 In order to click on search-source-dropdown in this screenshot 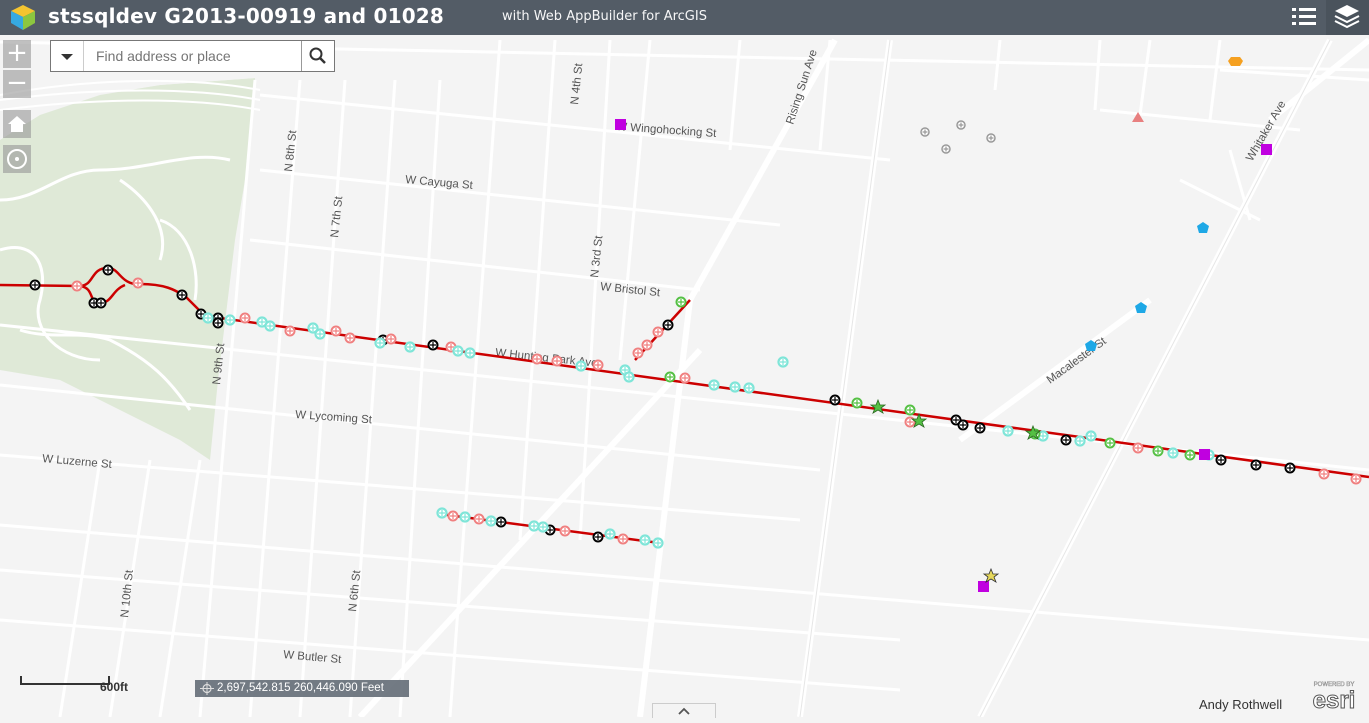, I will do `click(67, 56)`.